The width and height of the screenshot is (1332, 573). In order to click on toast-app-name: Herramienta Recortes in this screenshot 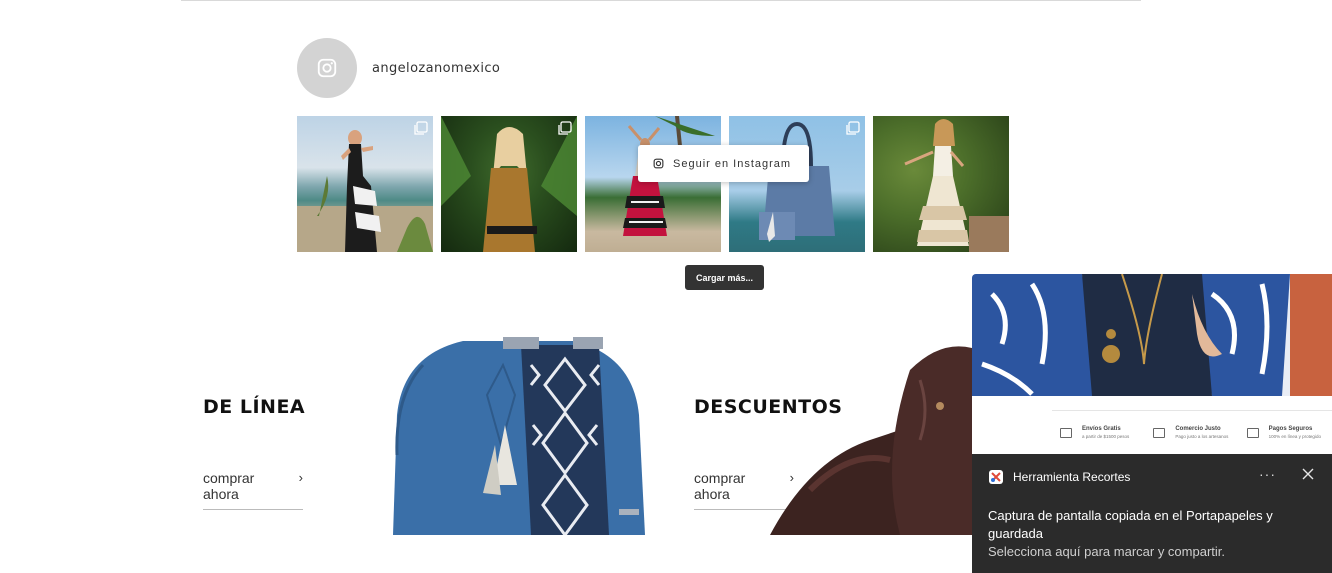, I will do `click(1072, 477)`.